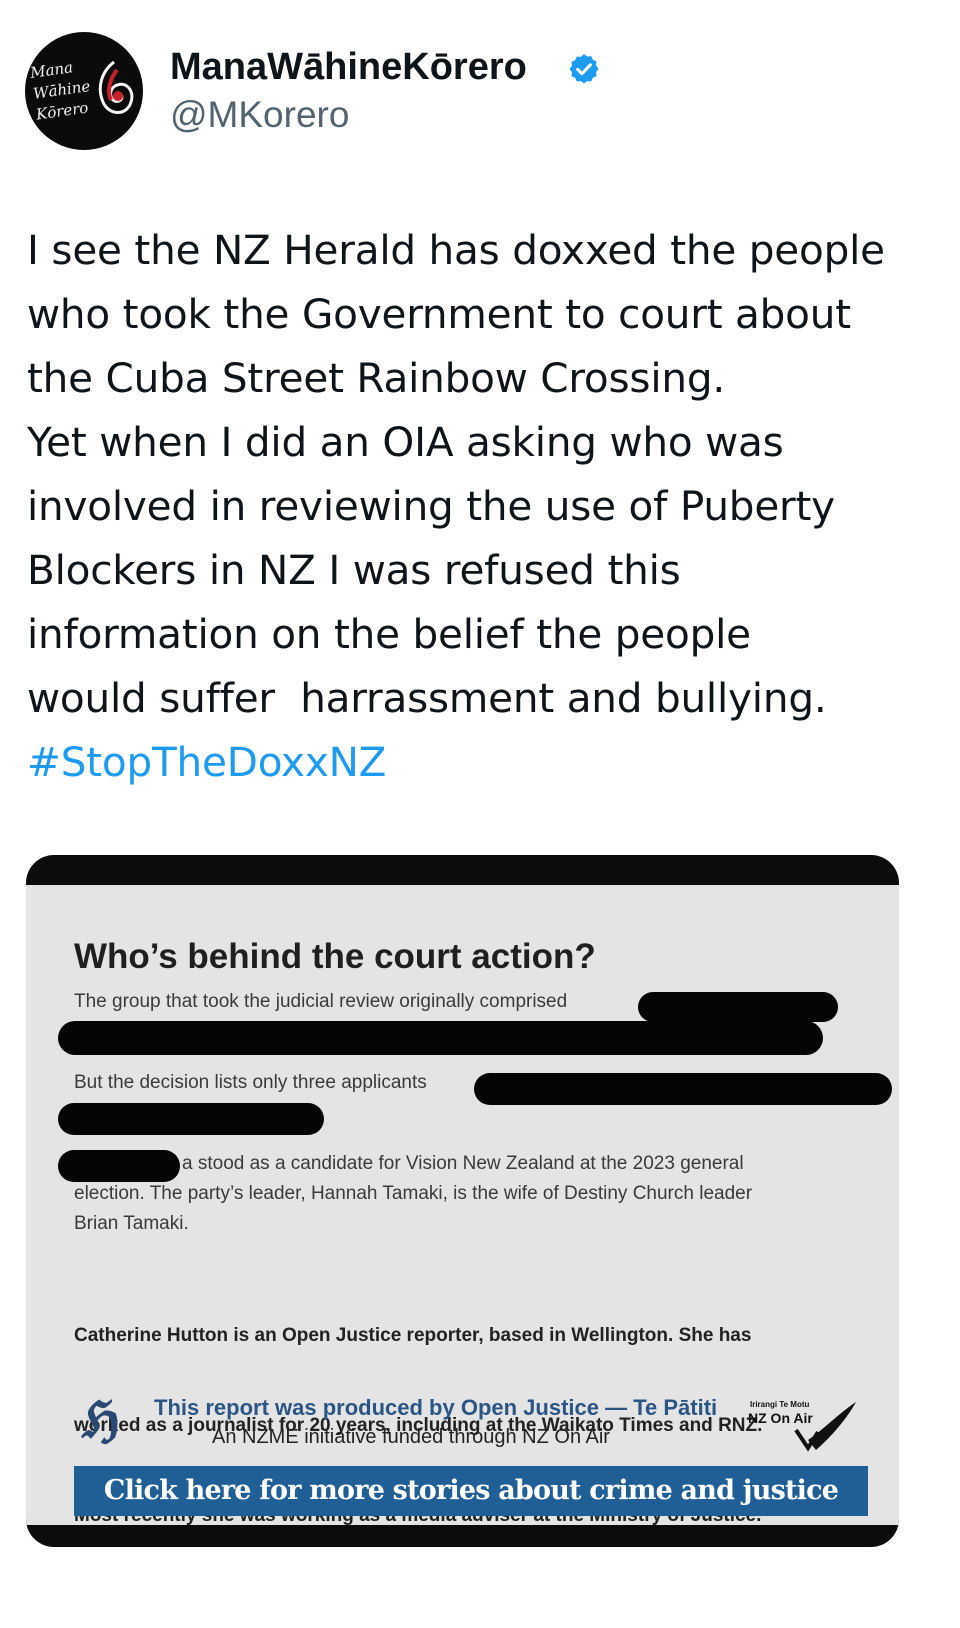 This screenshot has width=960, height=1628. What do you see at coordinates (348, 67) in the screenshot?
I see `display-name: ManaWāhineKōrero` at bounding box center [348, 67].